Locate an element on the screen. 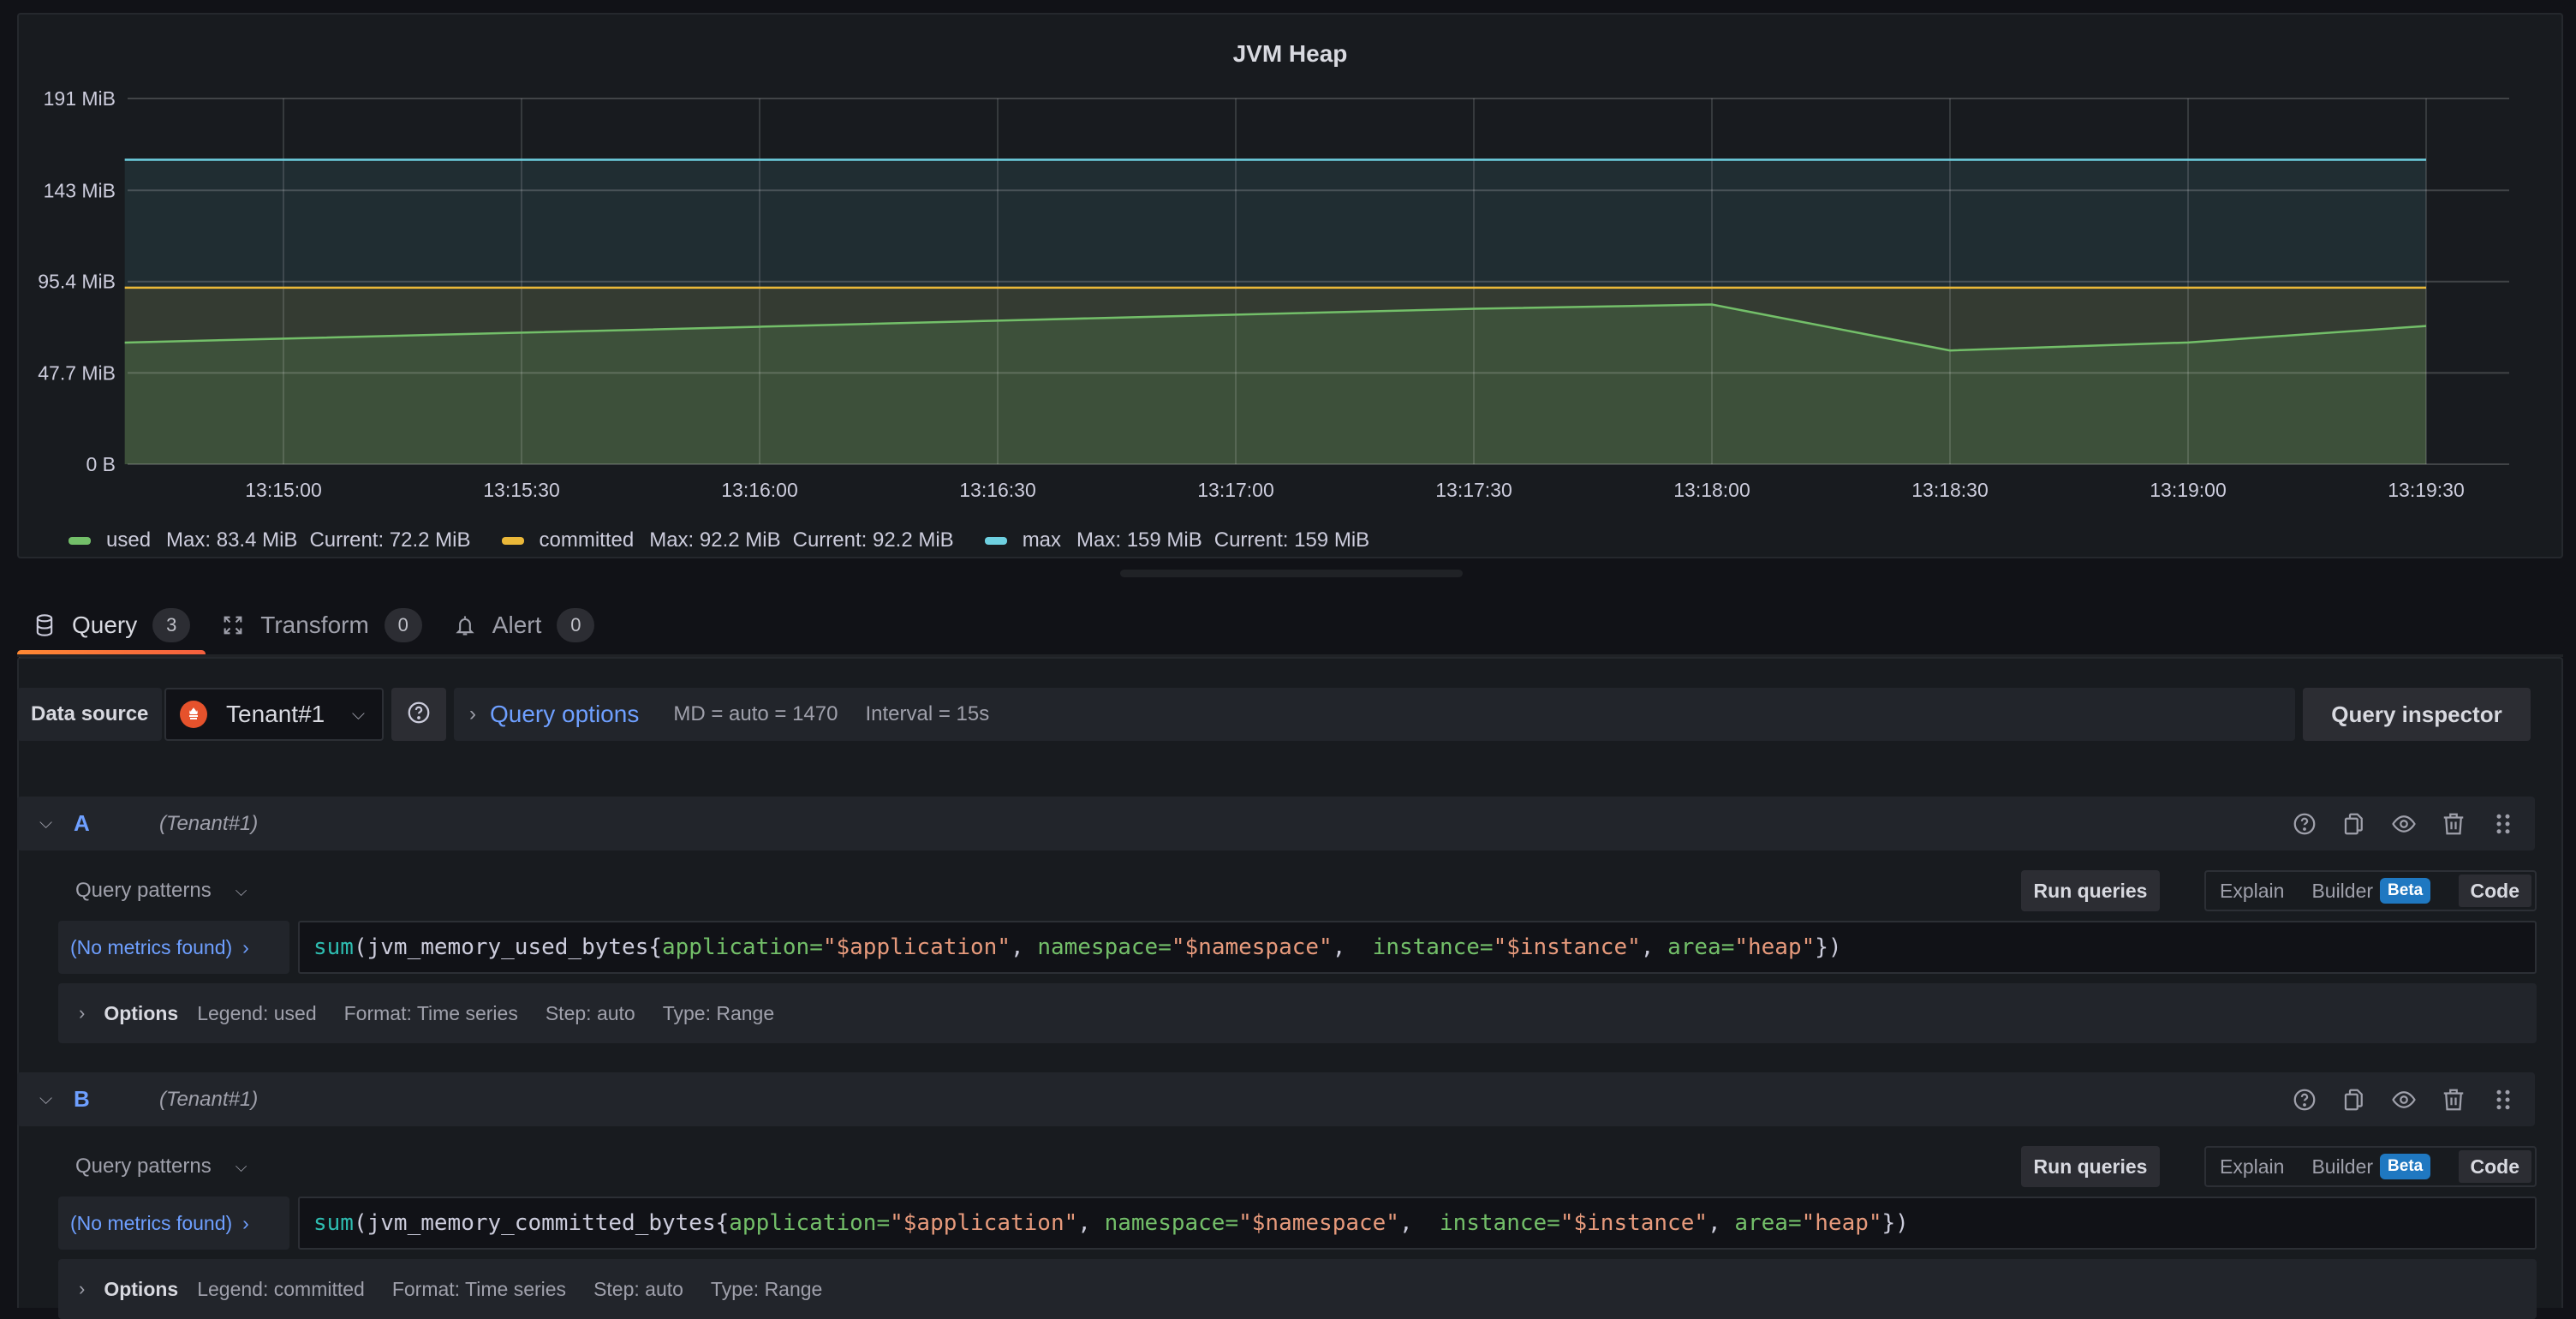  metrics-browser-label: (No metrics found) is located at coordinates (151, 1223).